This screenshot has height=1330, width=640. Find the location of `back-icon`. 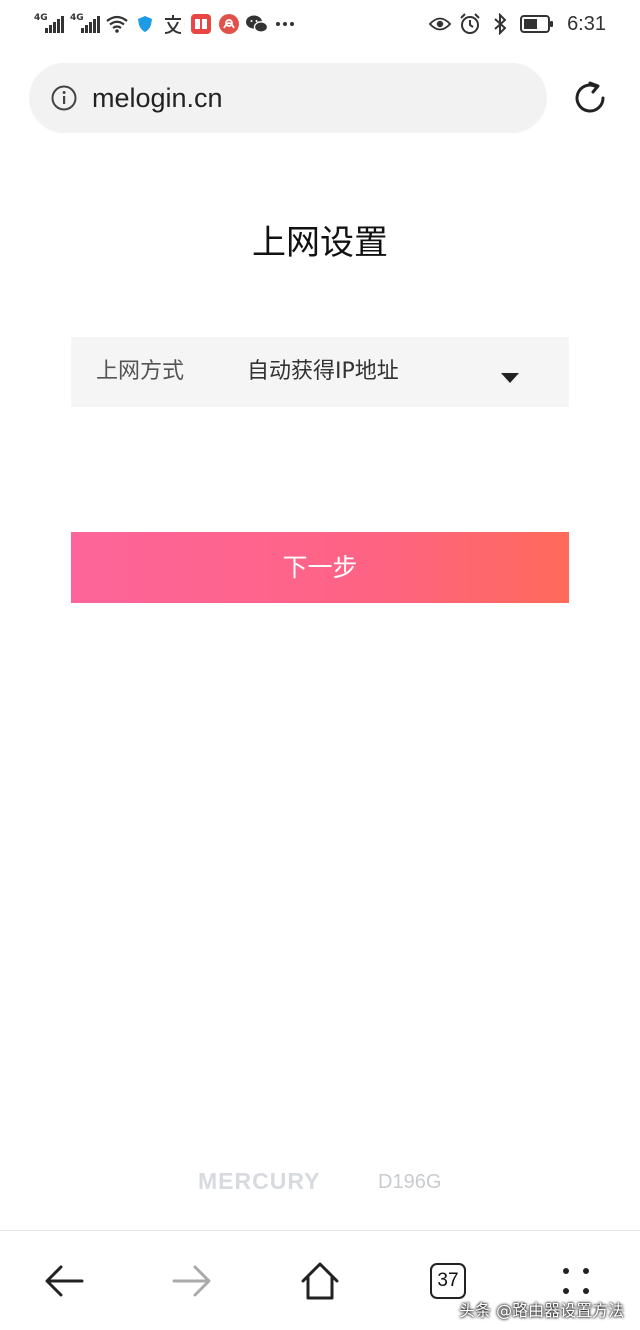

back-icon is located at coordinates (64, 1281).